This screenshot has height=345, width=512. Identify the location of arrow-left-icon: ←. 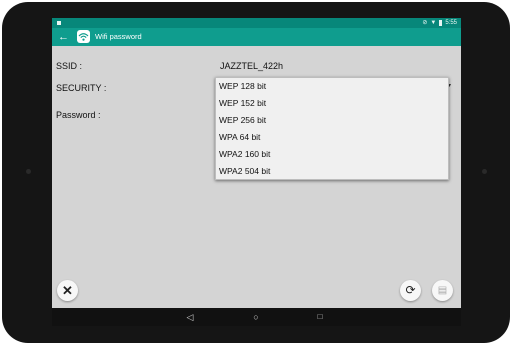
(63, 37).